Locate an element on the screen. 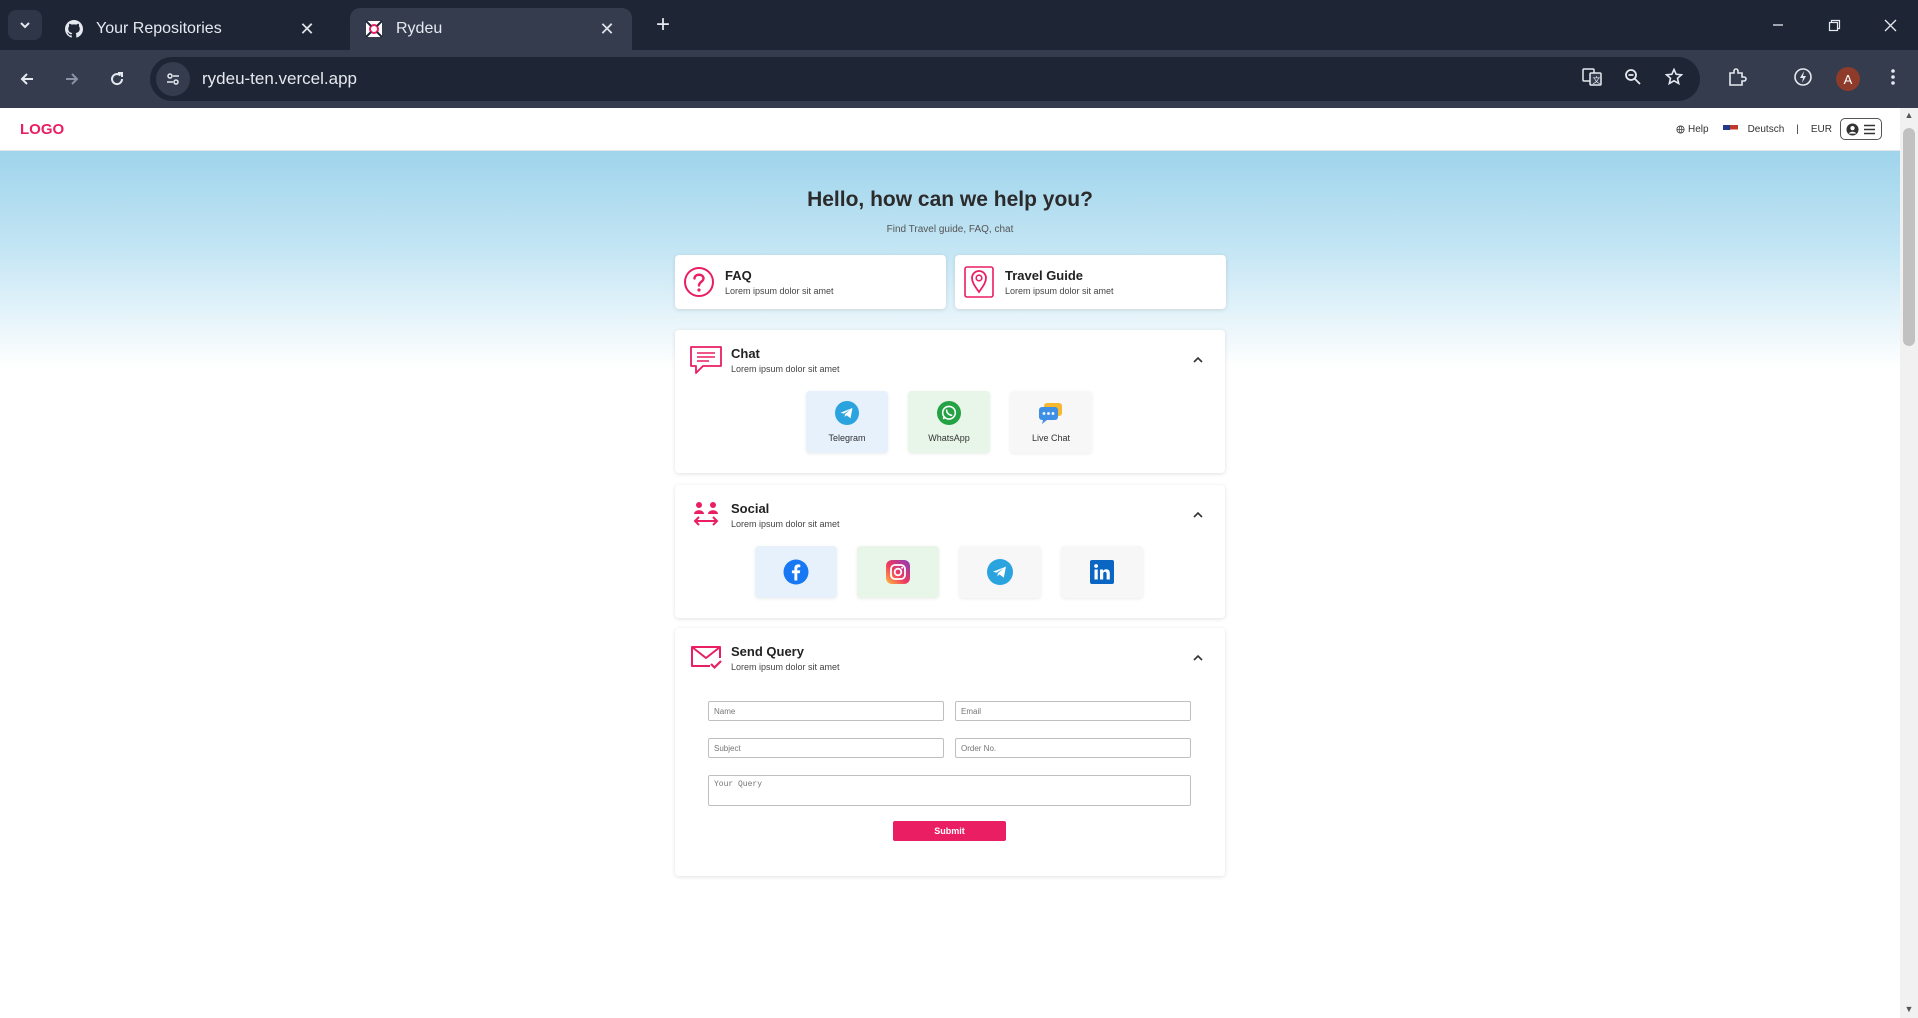 This screenshot has height=1018, width=1918. bookmark-star-icon is located at coordinates (1674, 77).